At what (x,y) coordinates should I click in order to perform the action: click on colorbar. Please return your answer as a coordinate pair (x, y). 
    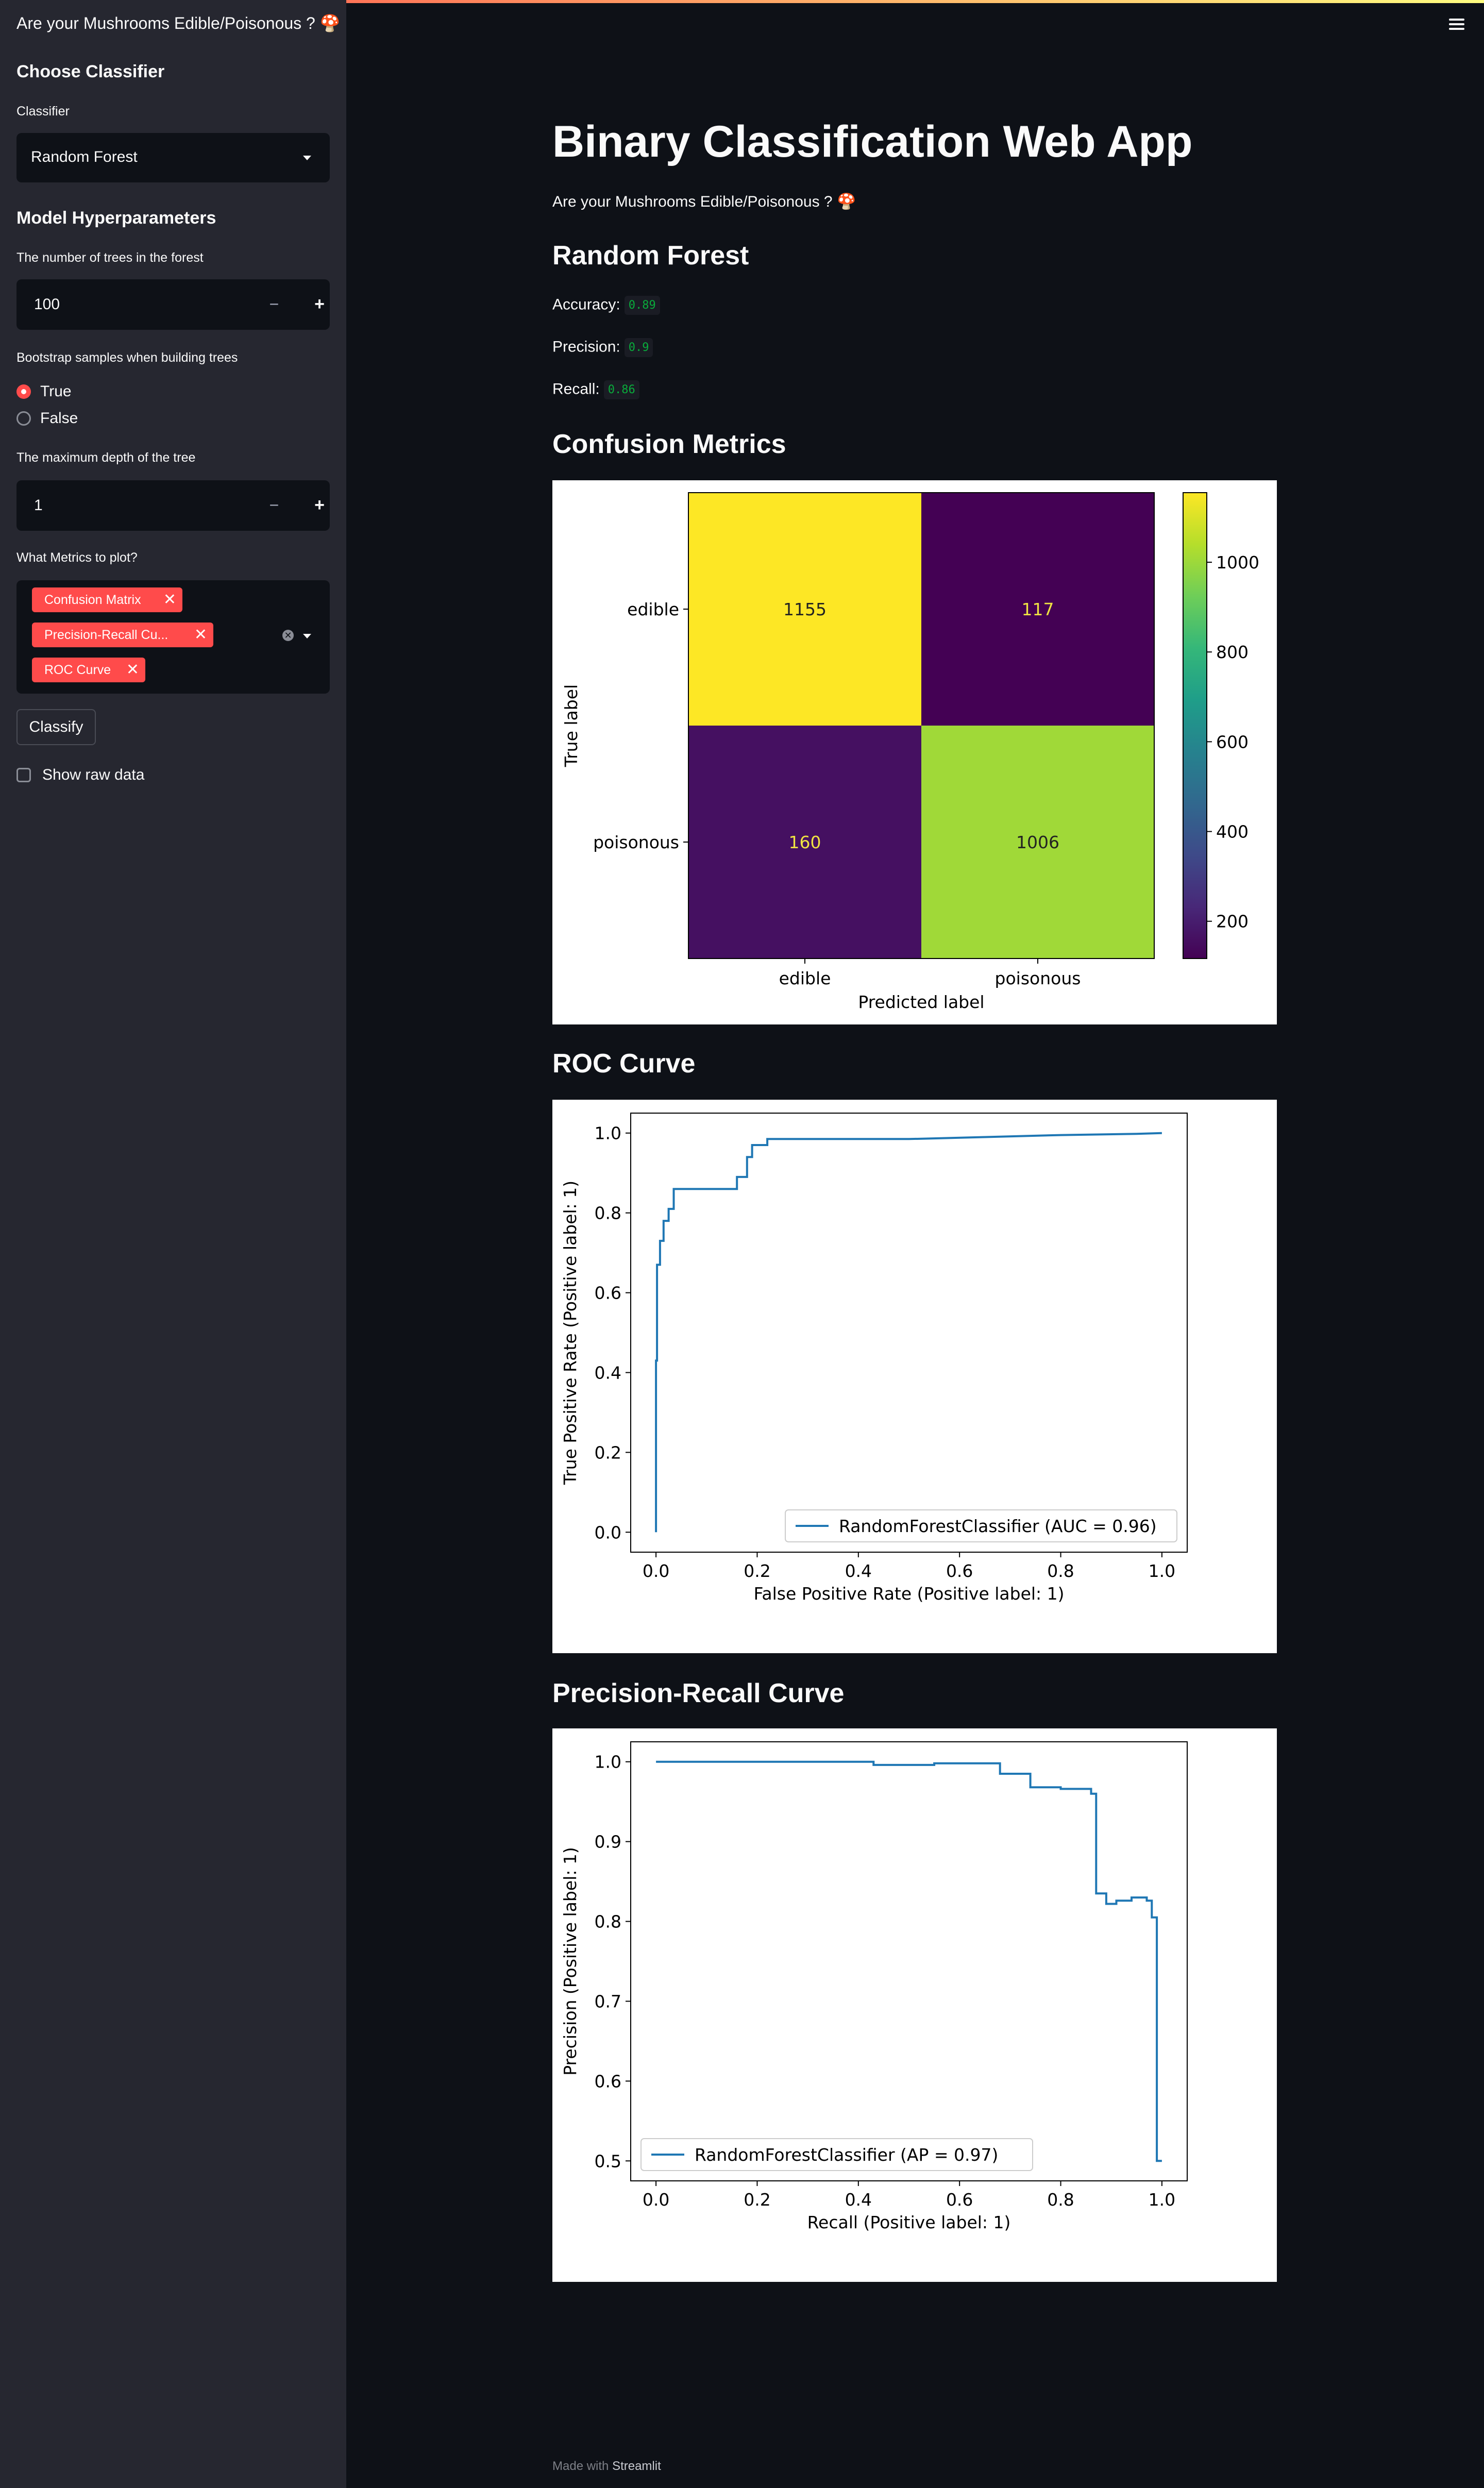
    Looking at the image, I should click on (1195, 725).